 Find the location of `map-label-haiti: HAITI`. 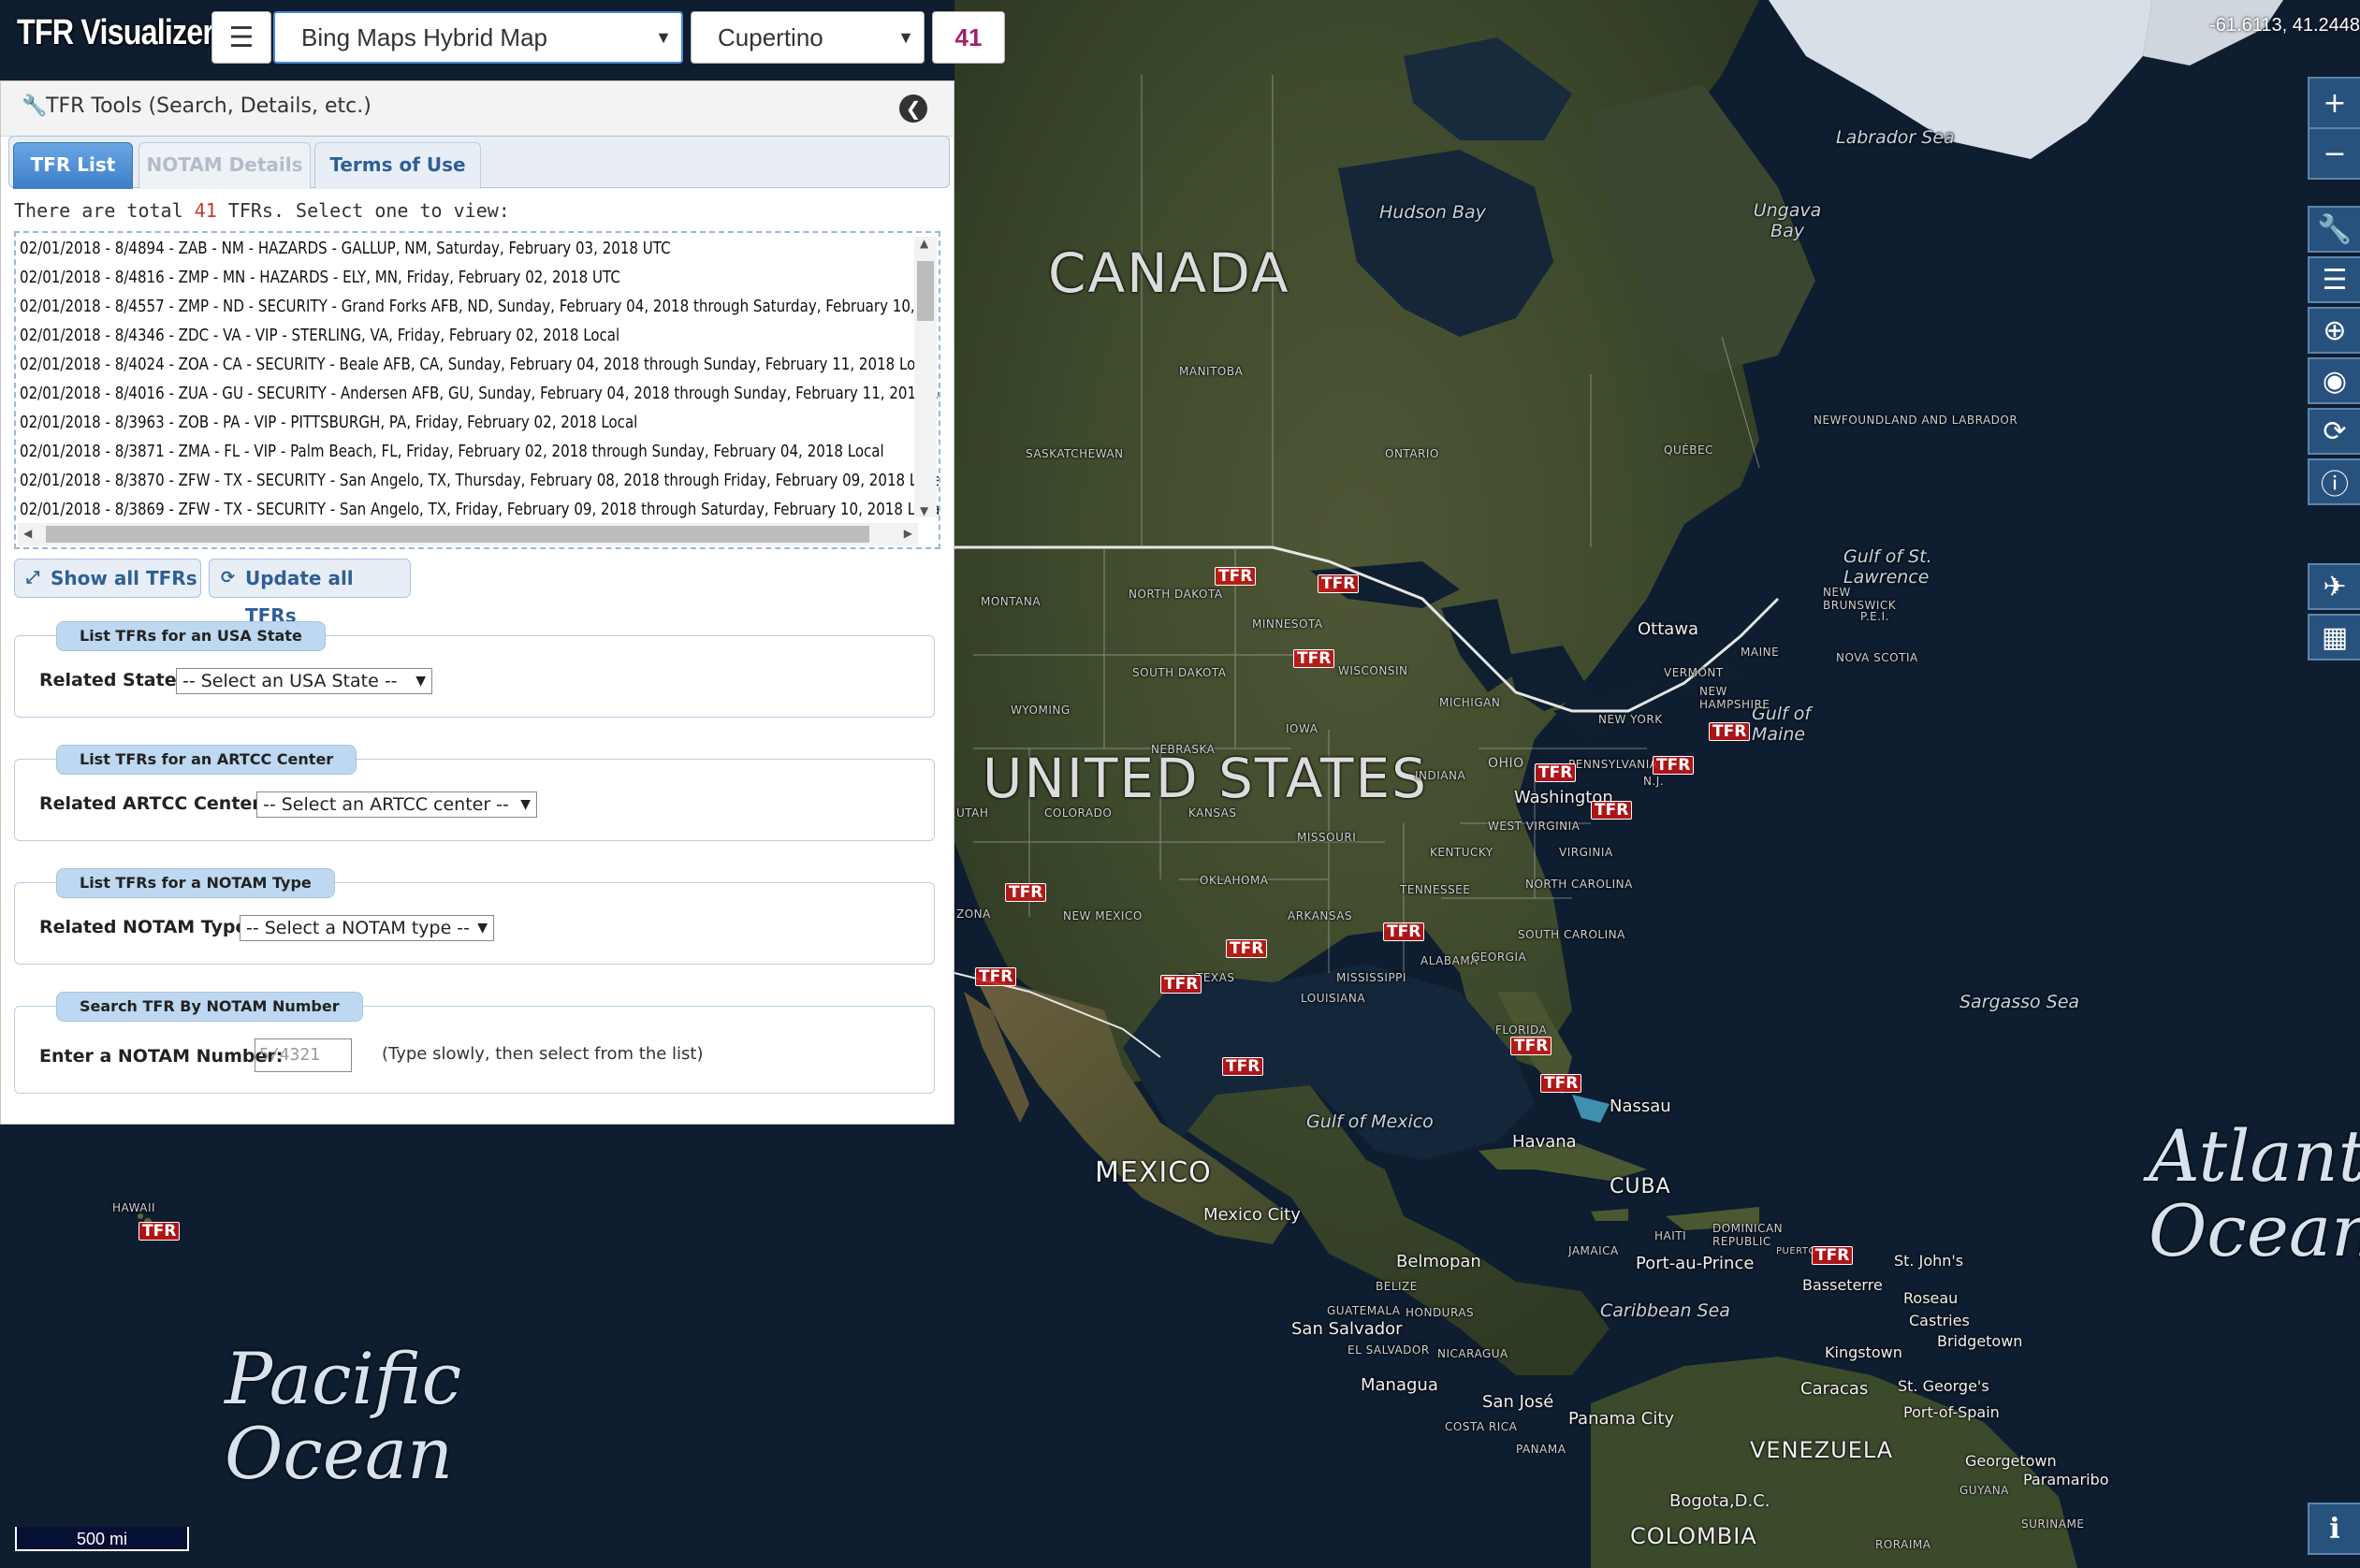

map-label-haiti: HAITI is located at coordinates (1670, 1236).